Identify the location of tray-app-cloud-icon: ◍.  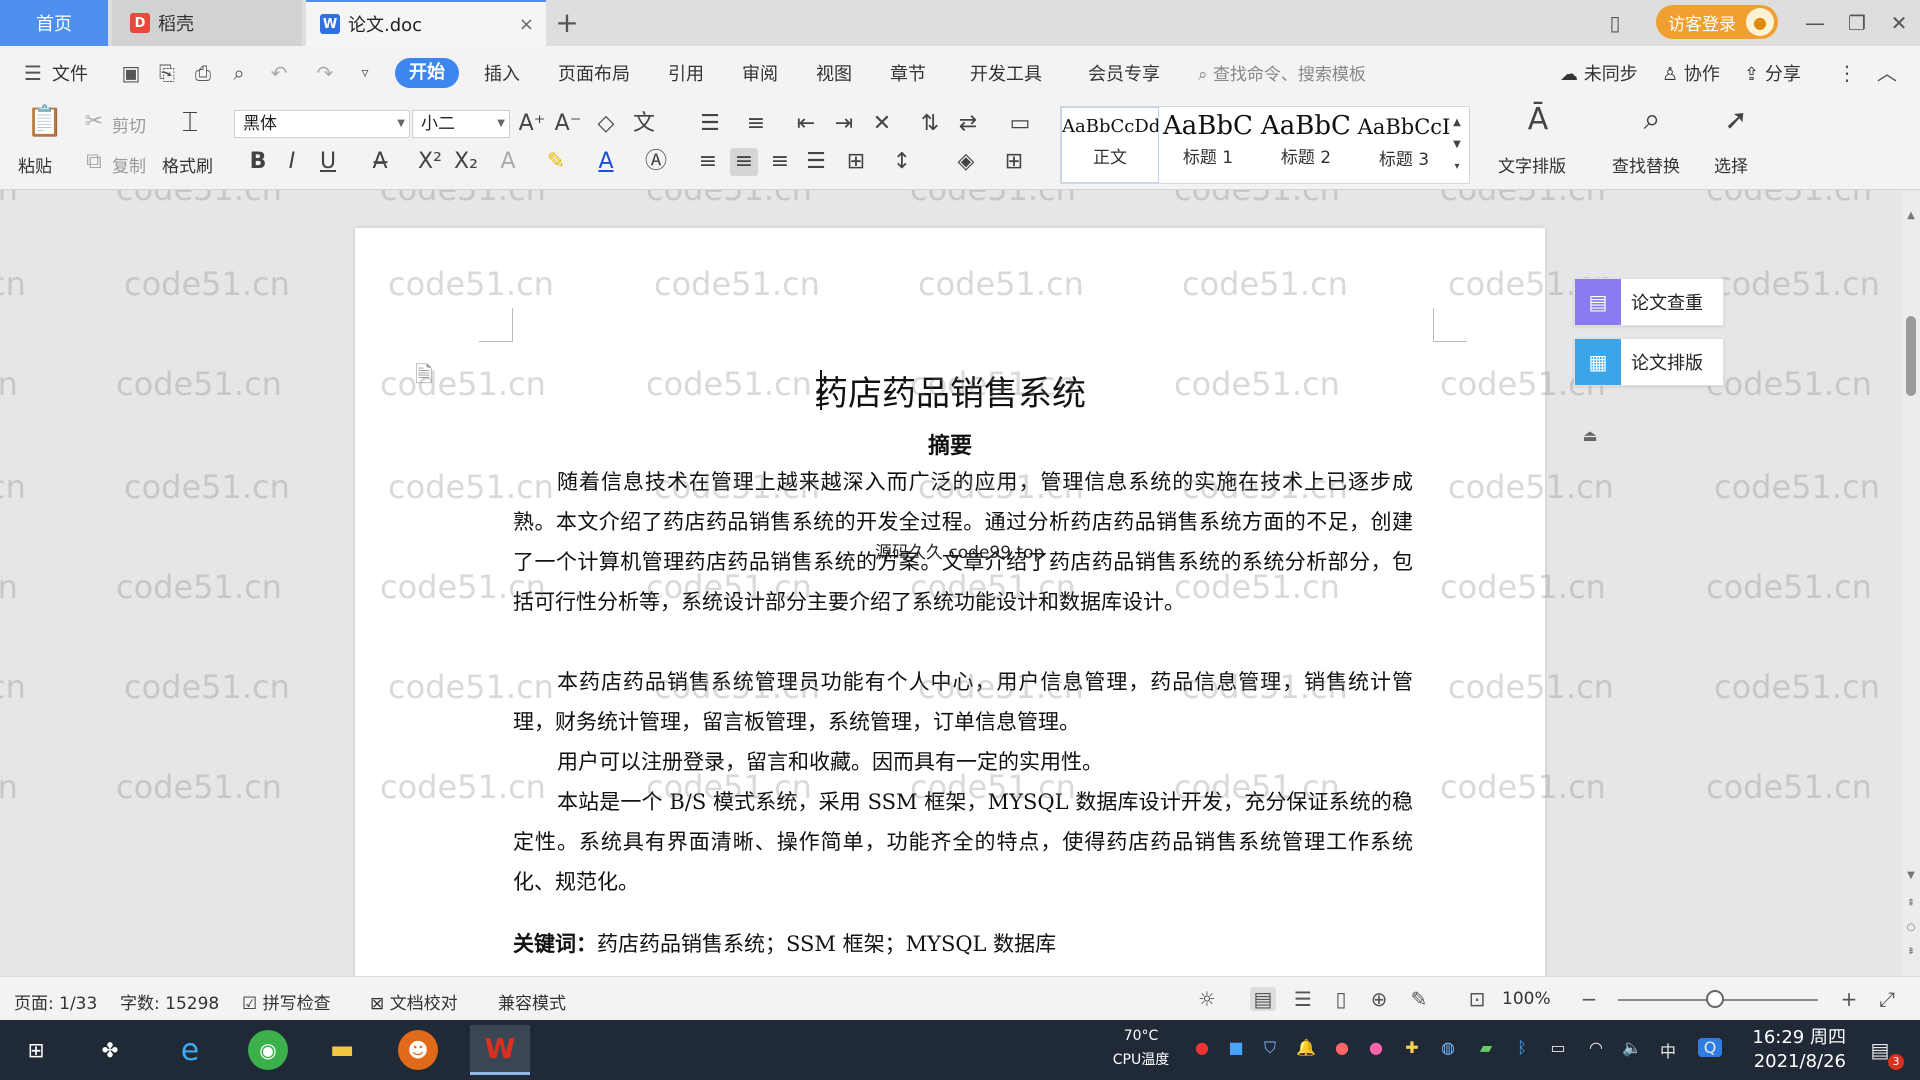
(1448, 1047).